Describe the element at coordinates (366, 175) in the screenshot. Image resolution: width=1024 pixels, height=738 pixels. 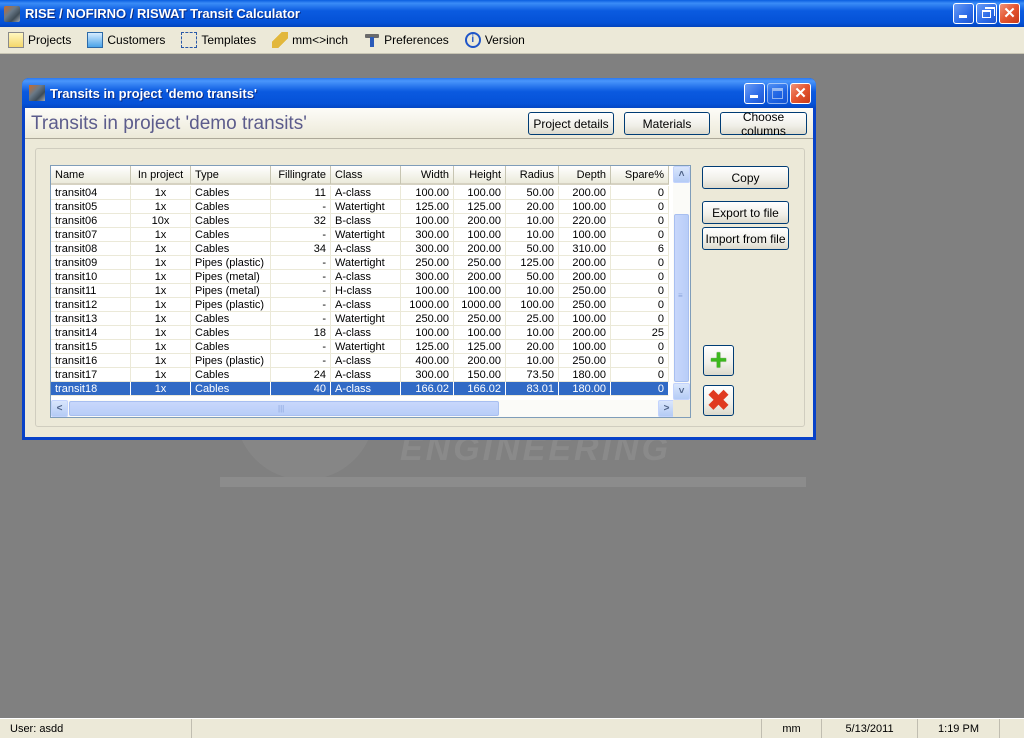
I see `column-header-class: Class` at that location.